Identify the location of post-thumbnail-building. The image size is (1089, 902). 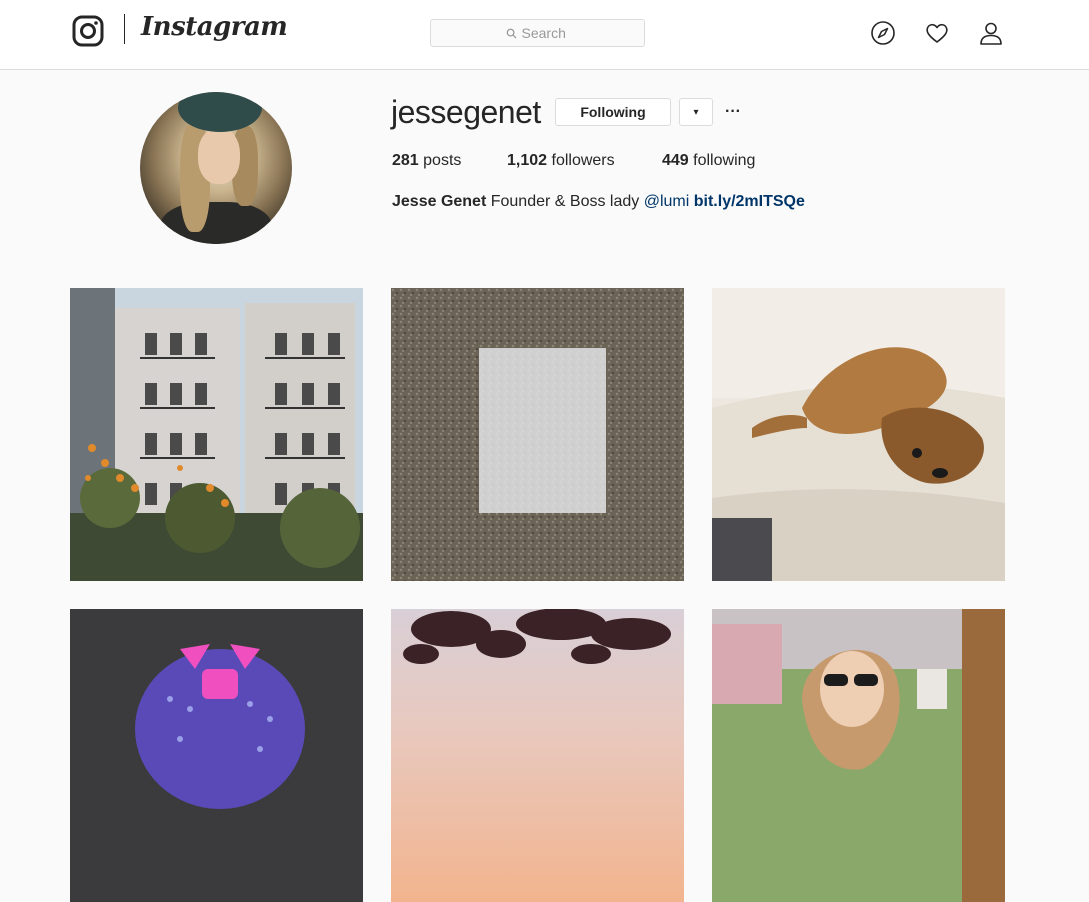
(216, 434).